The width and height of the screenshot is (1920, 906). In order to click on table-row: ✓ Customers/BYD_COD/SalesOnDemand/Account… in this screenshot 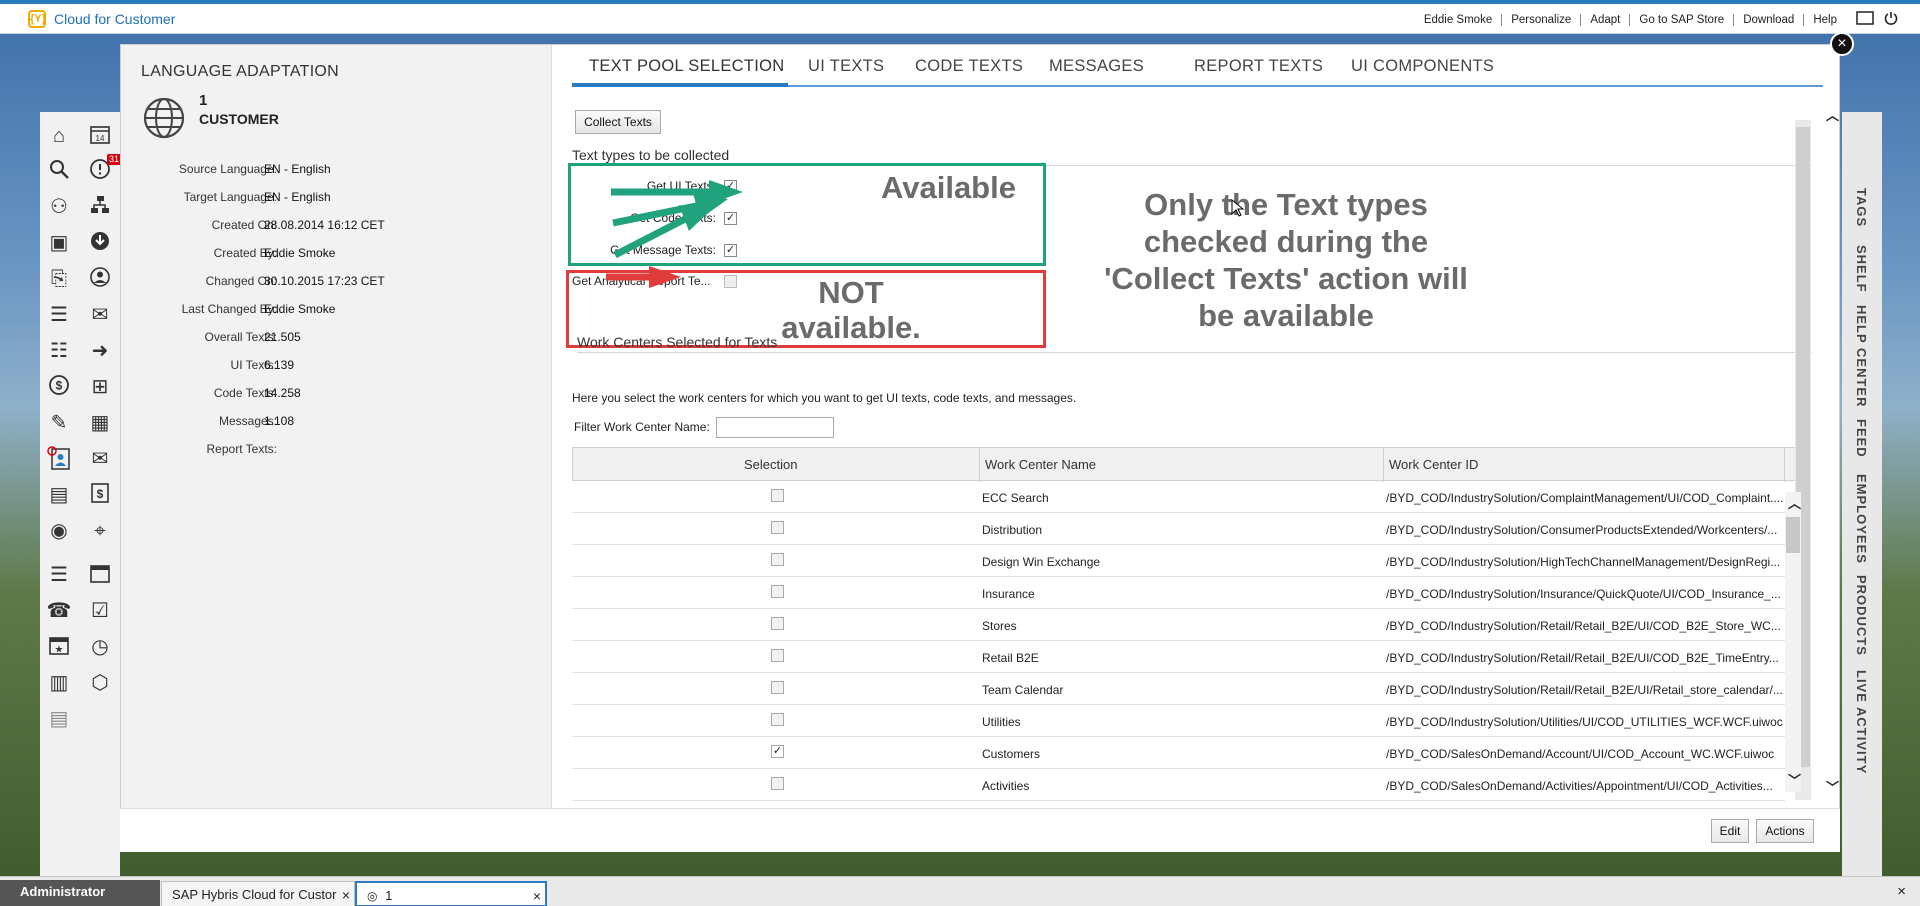, I will do `click(1178, 753)`.